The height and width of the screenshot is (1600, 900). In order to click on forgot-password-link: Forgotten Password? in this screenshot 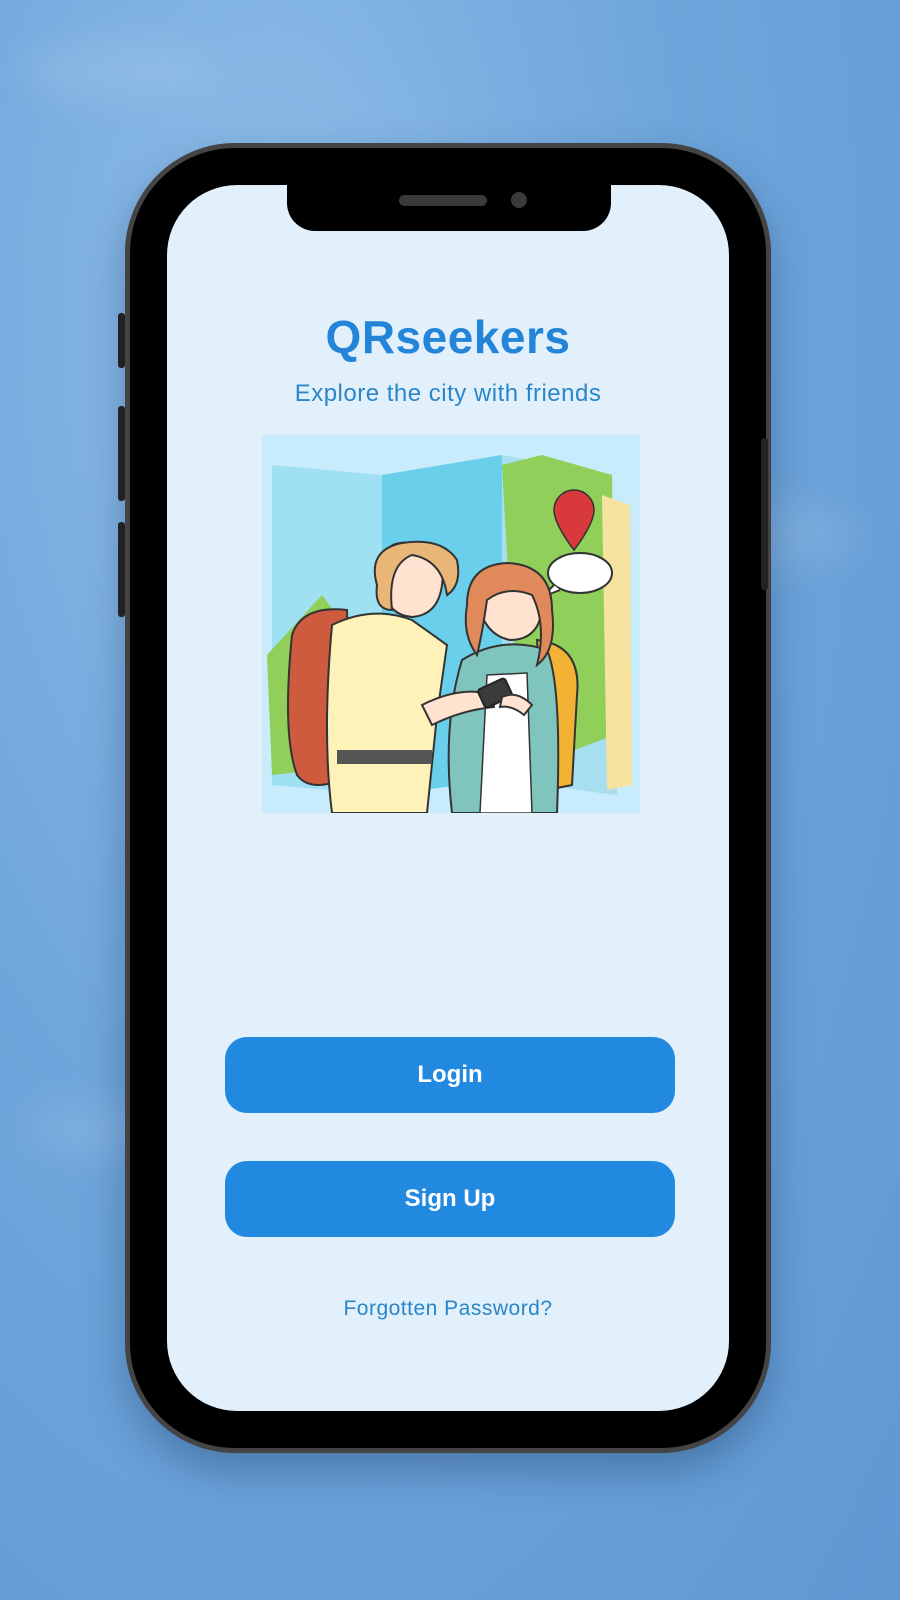, I will do `click(448, 1309)`.